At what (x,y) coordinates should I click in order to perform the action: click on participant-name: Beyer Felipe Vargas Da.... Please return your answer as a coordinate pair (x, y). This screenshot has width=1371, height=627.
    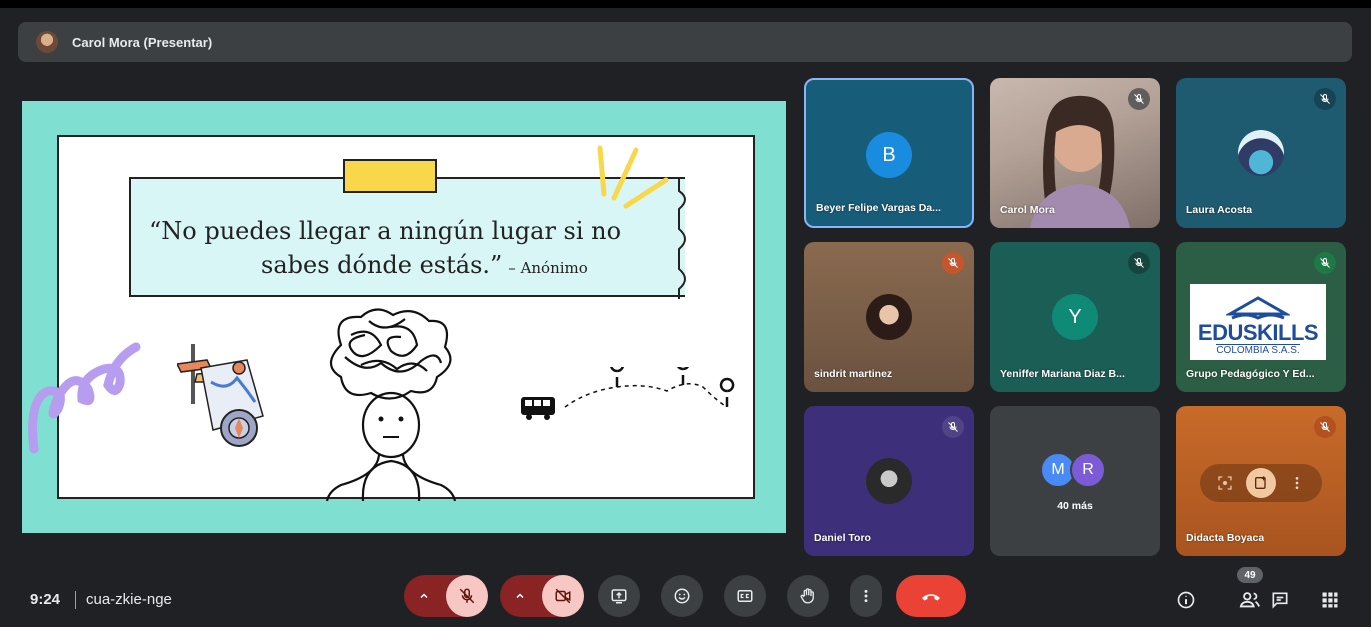
    Looking at the image, I should click on (878, 208).